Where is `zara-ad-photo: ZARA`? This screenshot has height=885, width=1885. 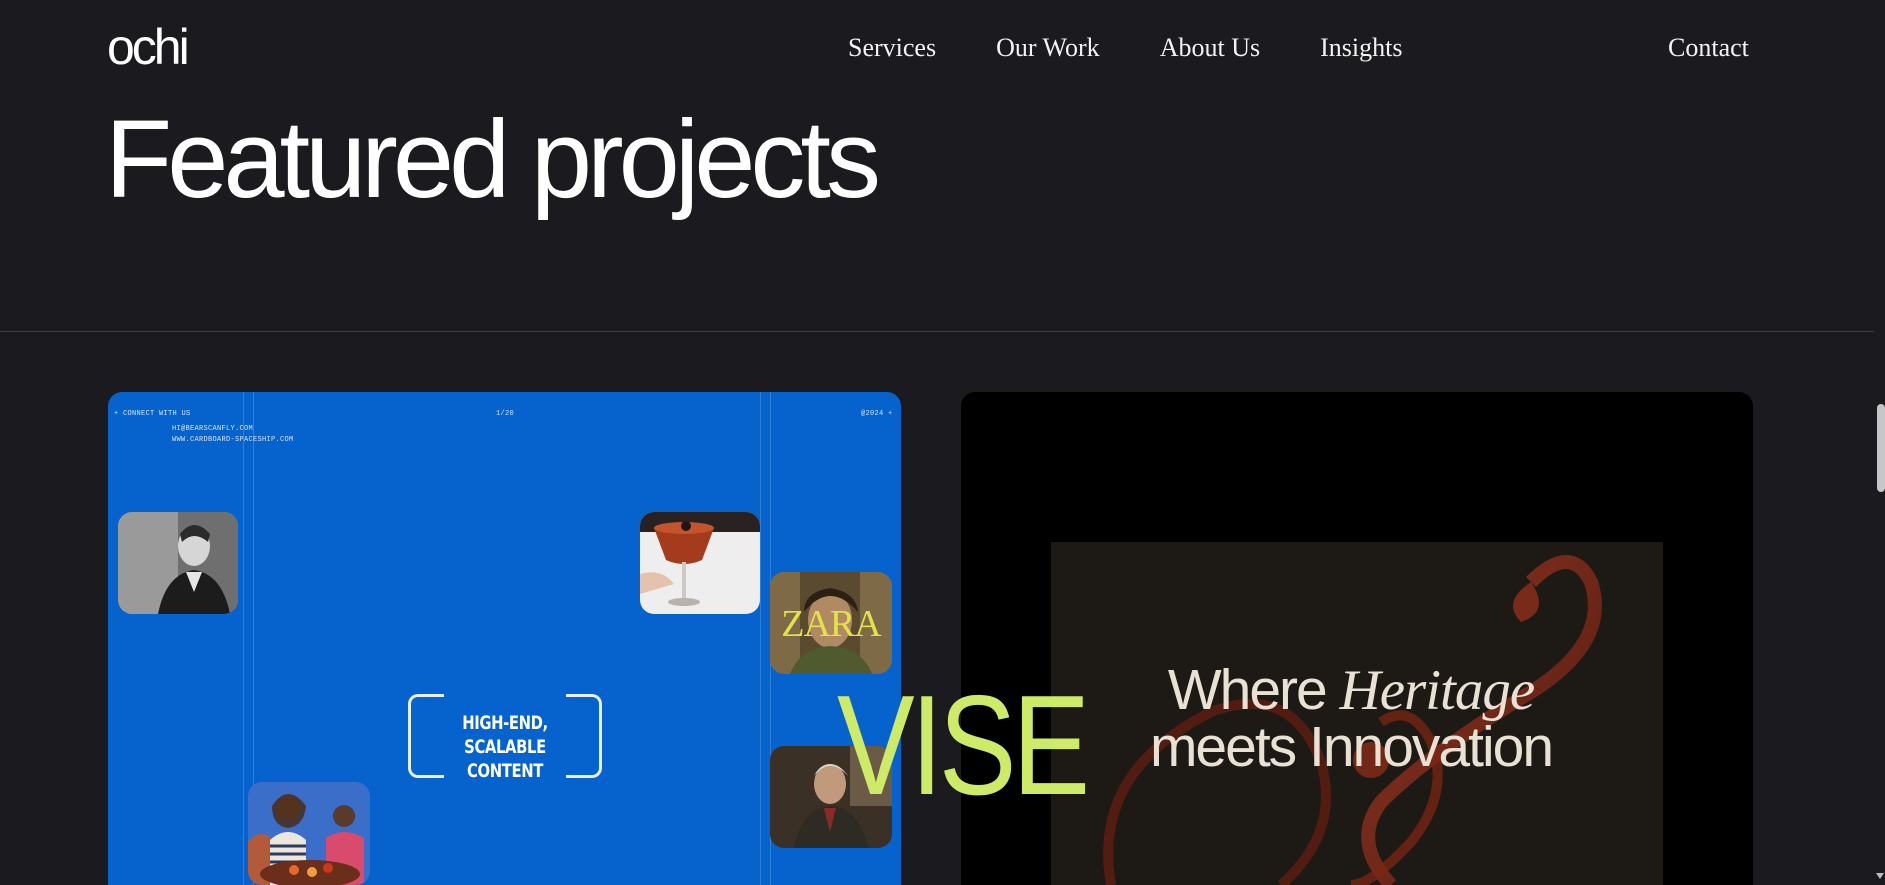
zara-ad-photo: ZARA is located at coordinates (831, 623).